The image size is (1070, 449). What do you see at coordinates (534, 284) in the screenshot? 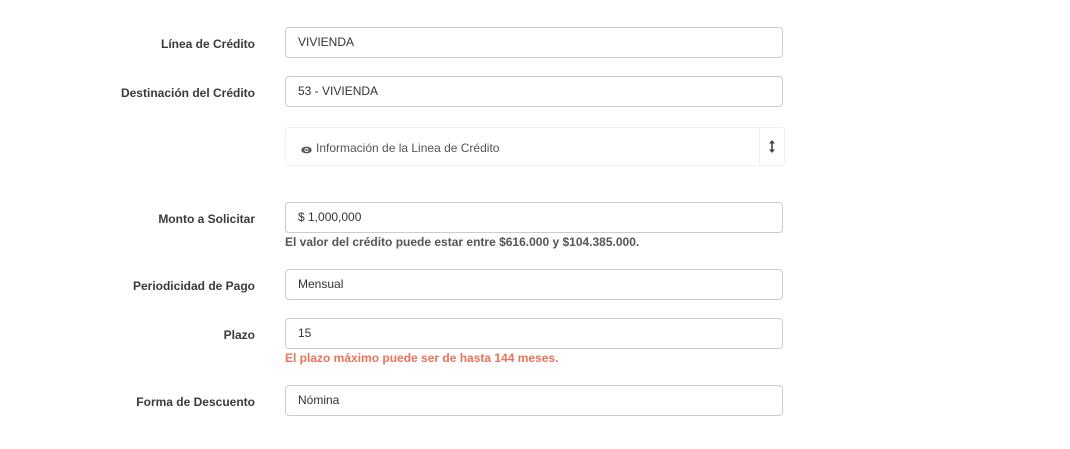
I see `periodicidad-select: Mensual` at bounding box center [534, 284].